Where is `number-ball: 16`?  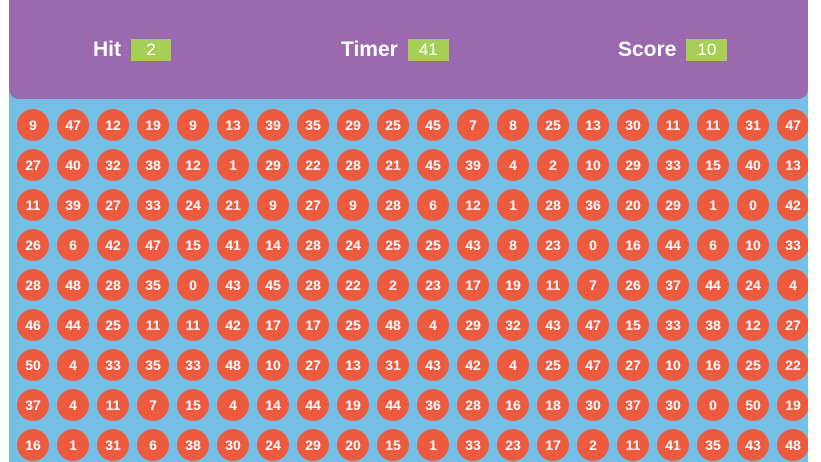 number-ball: 16 is located at coordinates (633, 245).